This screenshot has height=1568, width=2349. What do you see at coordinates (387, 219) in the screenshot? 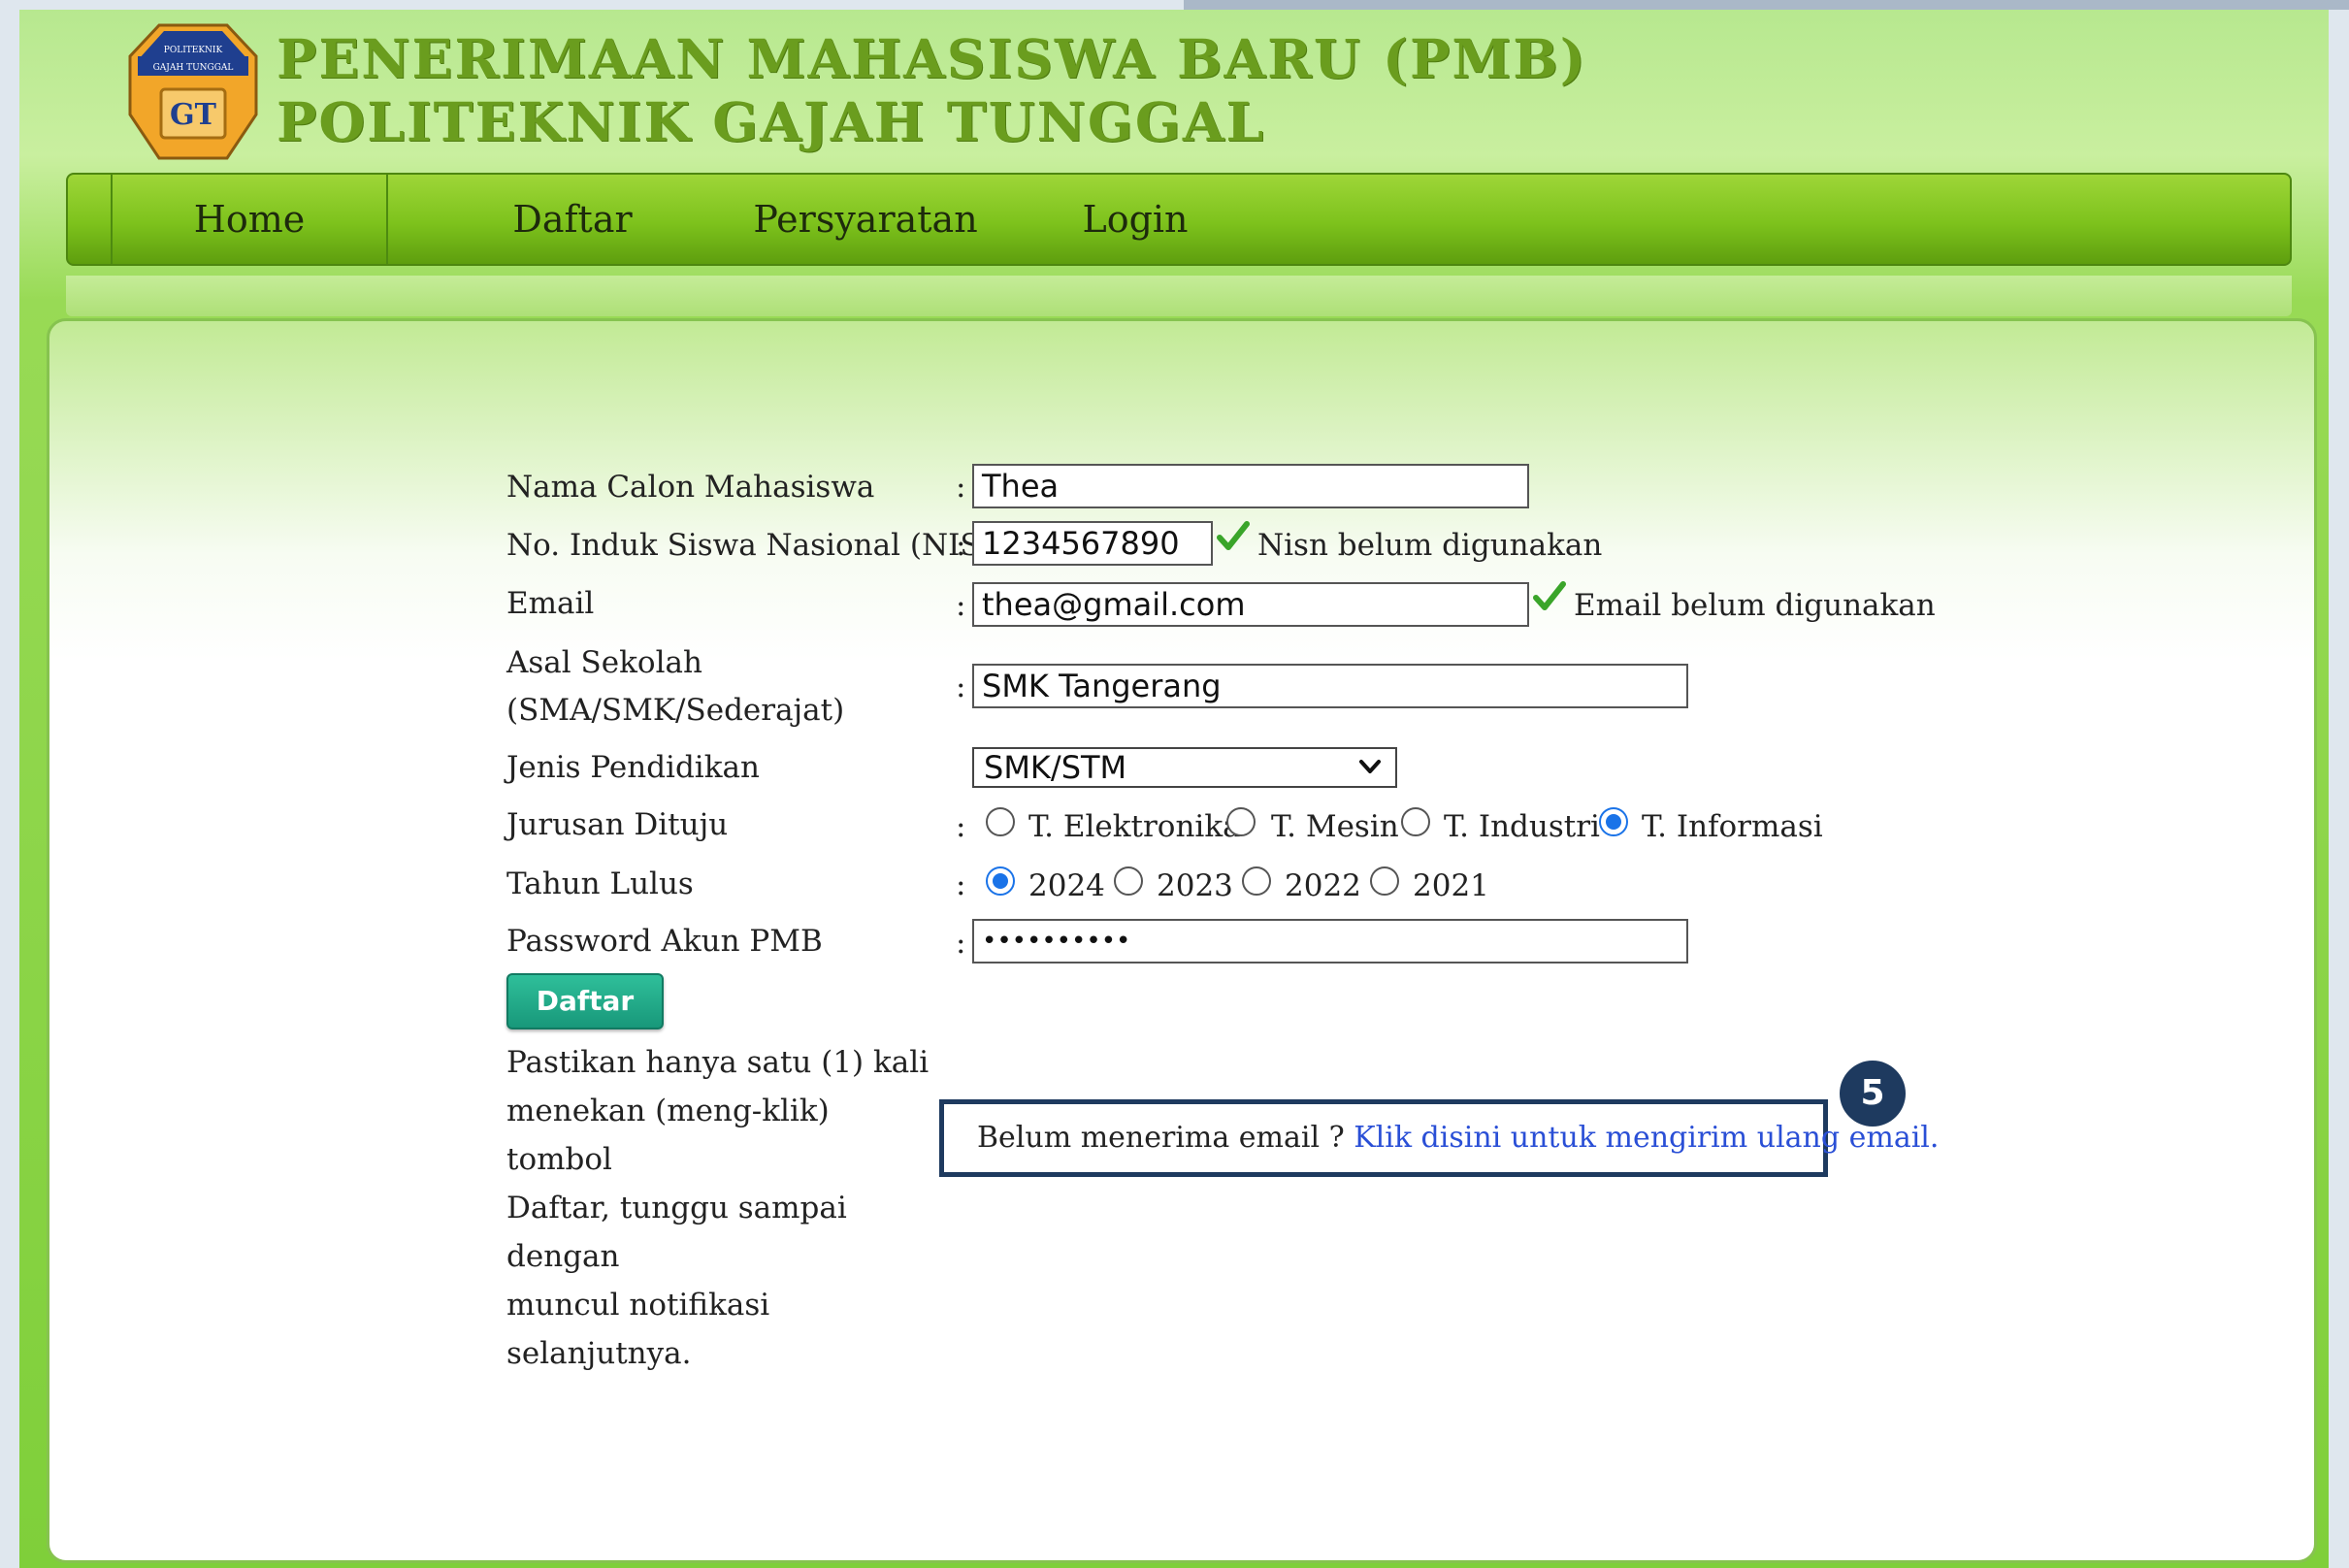
I see `nav-divider` at bounding box center [387, 219].